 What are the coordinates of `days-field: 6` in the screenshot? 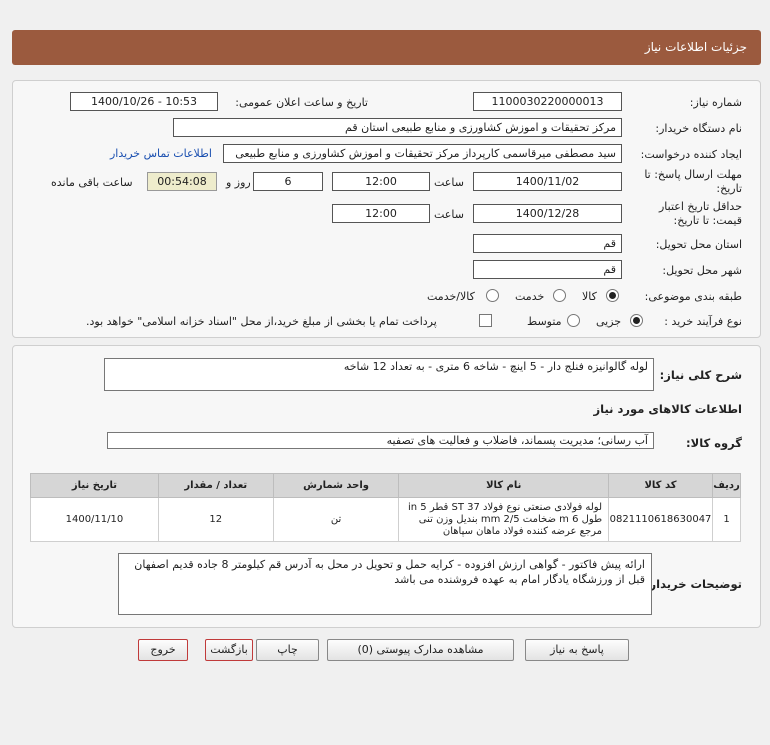 It's located at (288, 181).